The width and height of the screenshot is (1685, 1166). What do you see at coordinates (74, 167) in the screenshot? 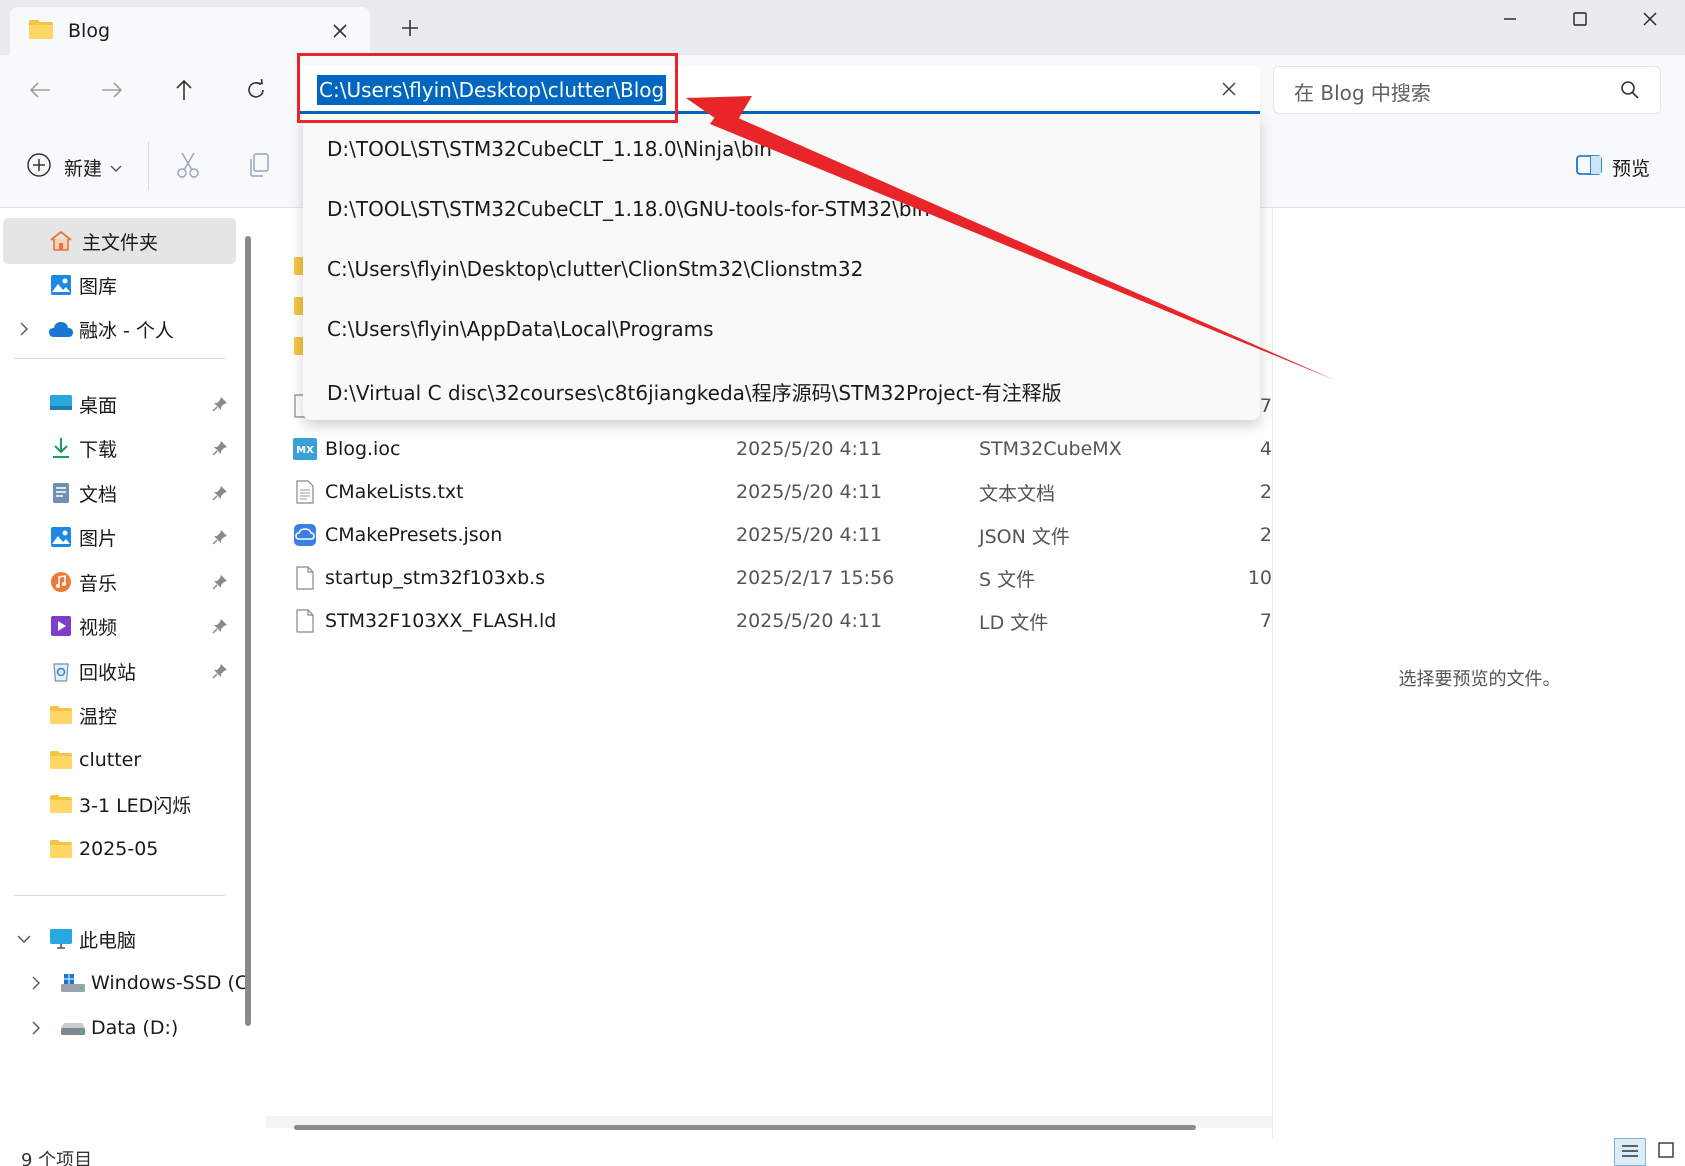
I see `new-button: 新建` at bounding box center [74, 167].